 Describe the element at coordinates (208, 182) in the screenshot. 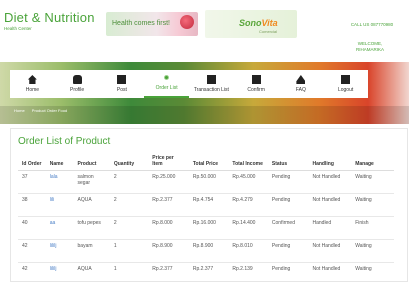

I see `cell-total-price: Rp.50.000` at that location.